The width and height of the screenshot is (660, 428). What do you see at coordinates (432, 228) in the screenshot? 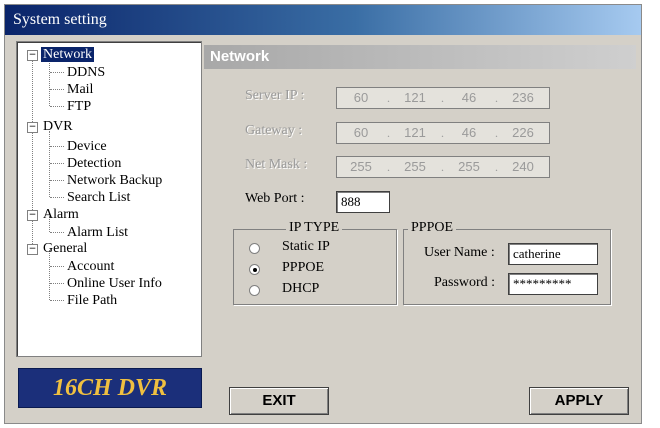
I see `pppoe-group-title: PPPOE` at bounding box center [432, 228].